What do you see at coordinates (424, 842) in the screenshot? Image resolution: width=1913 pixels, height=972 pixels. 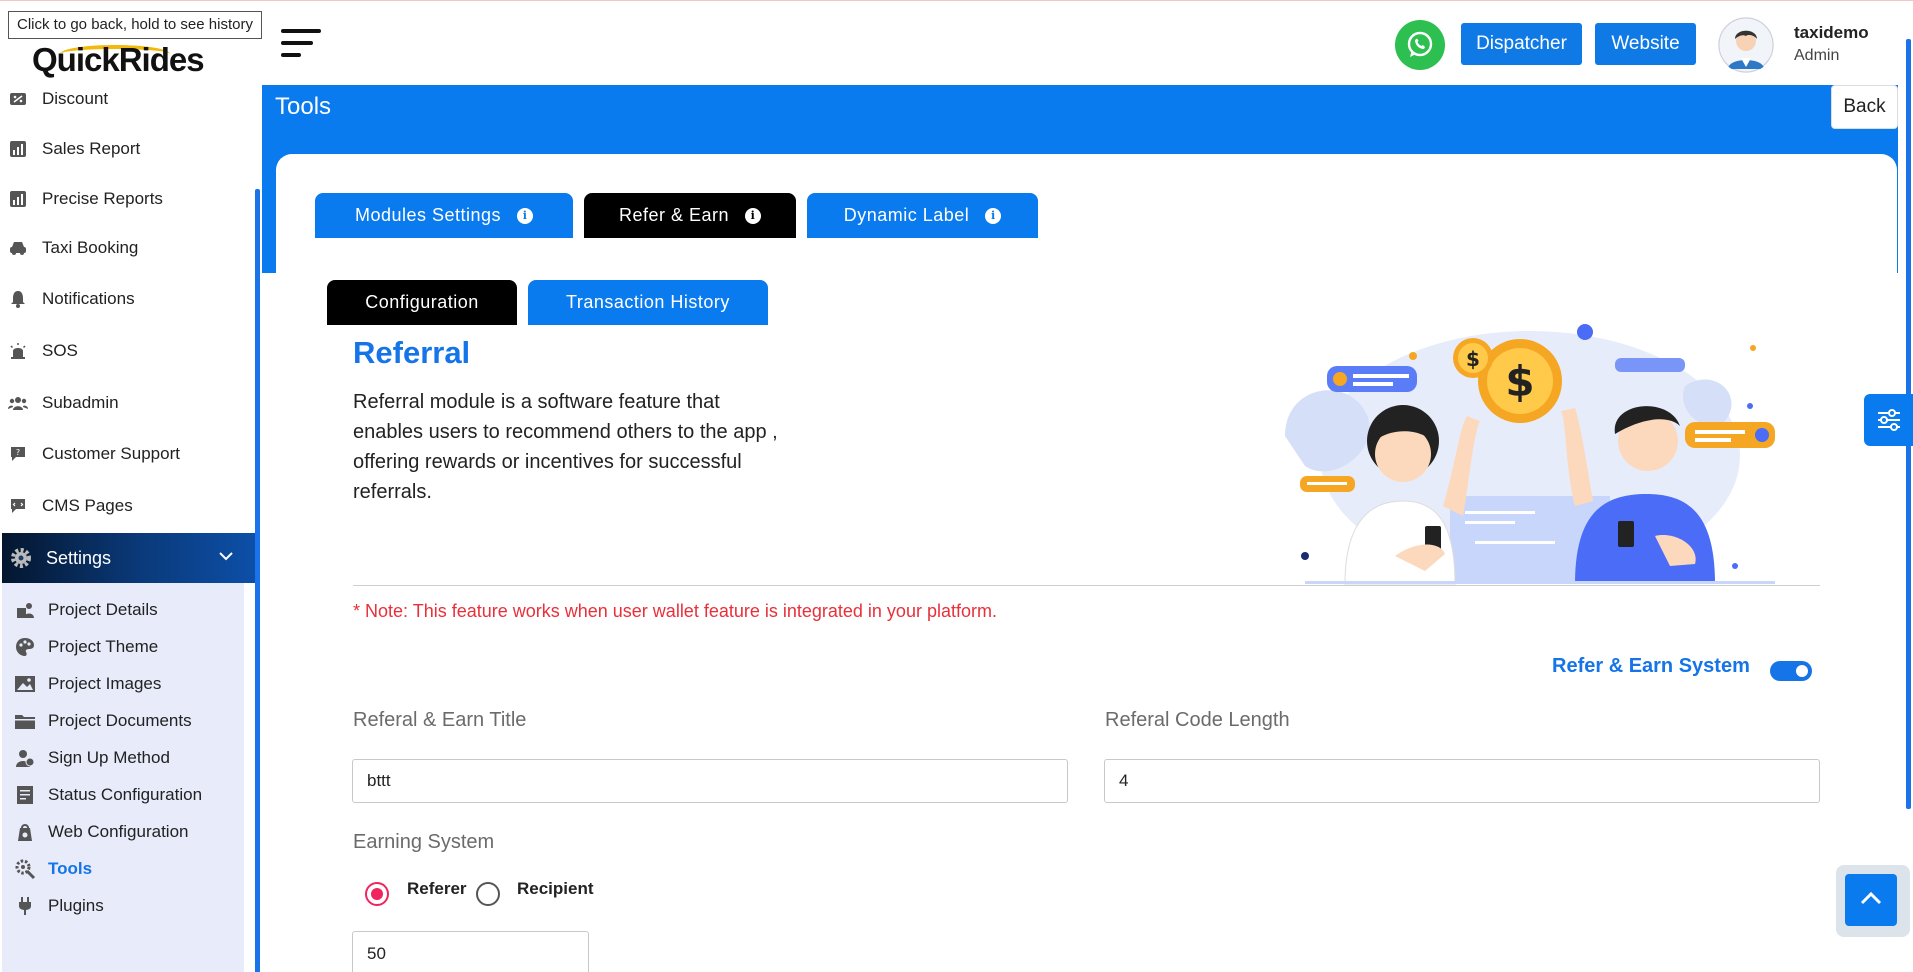 I see `earning-system-label: Earning System` at bounding box center [424, 842].